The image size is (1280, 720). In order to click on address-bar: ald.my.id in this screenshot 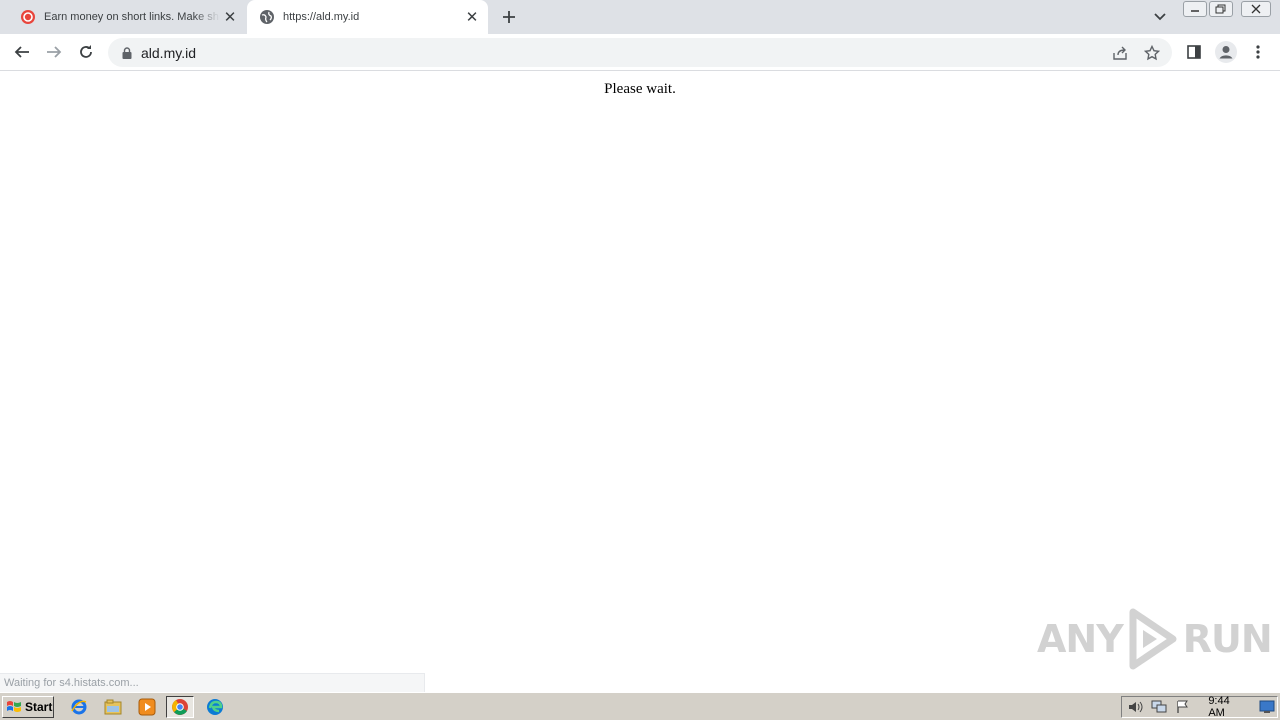, I will do `click(640, 52)`.